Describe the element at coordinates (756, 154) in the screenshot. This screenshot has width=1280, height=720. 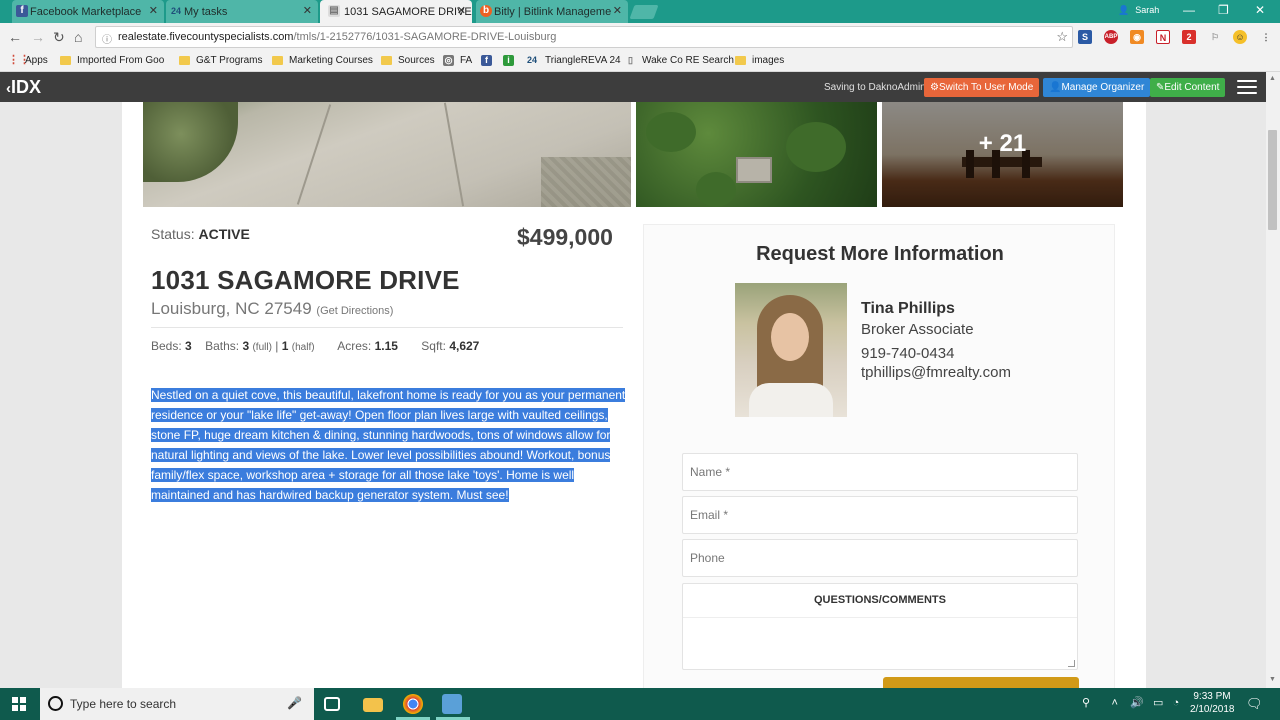
I see `listing-photo-aerial` at that location.